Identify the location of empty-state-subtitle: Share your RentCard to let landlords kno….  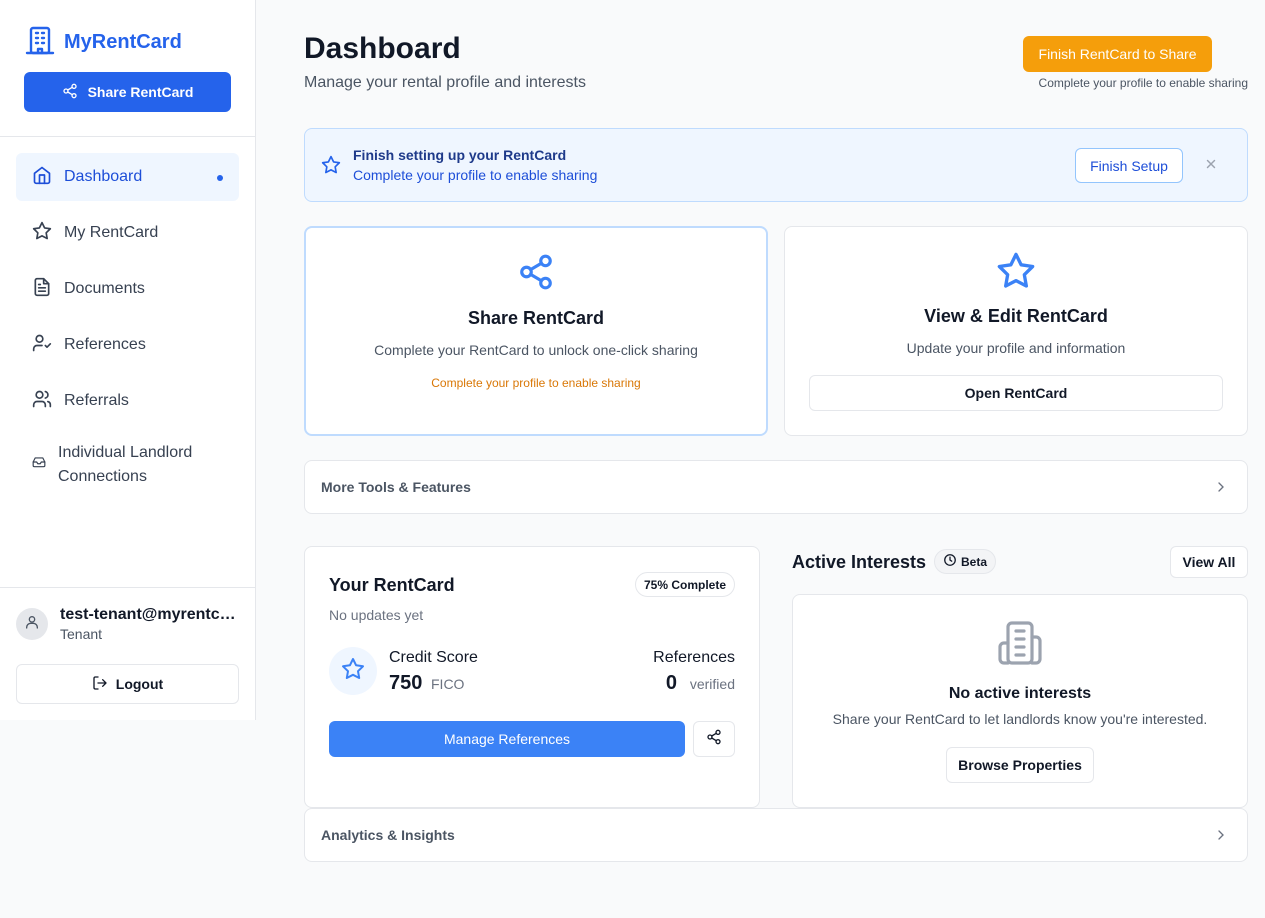
(1020, 719).